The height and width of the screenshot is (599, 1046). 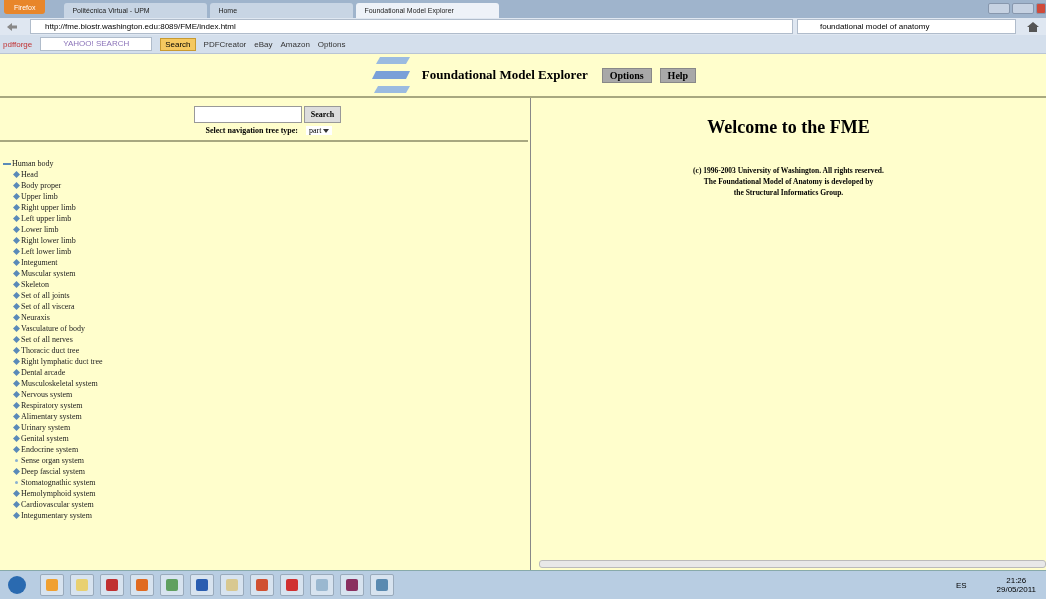 What do you see at coordinates (39, 262) in the screenshot?
I see `tree-item: Integument` at bounding box center [39, 262].